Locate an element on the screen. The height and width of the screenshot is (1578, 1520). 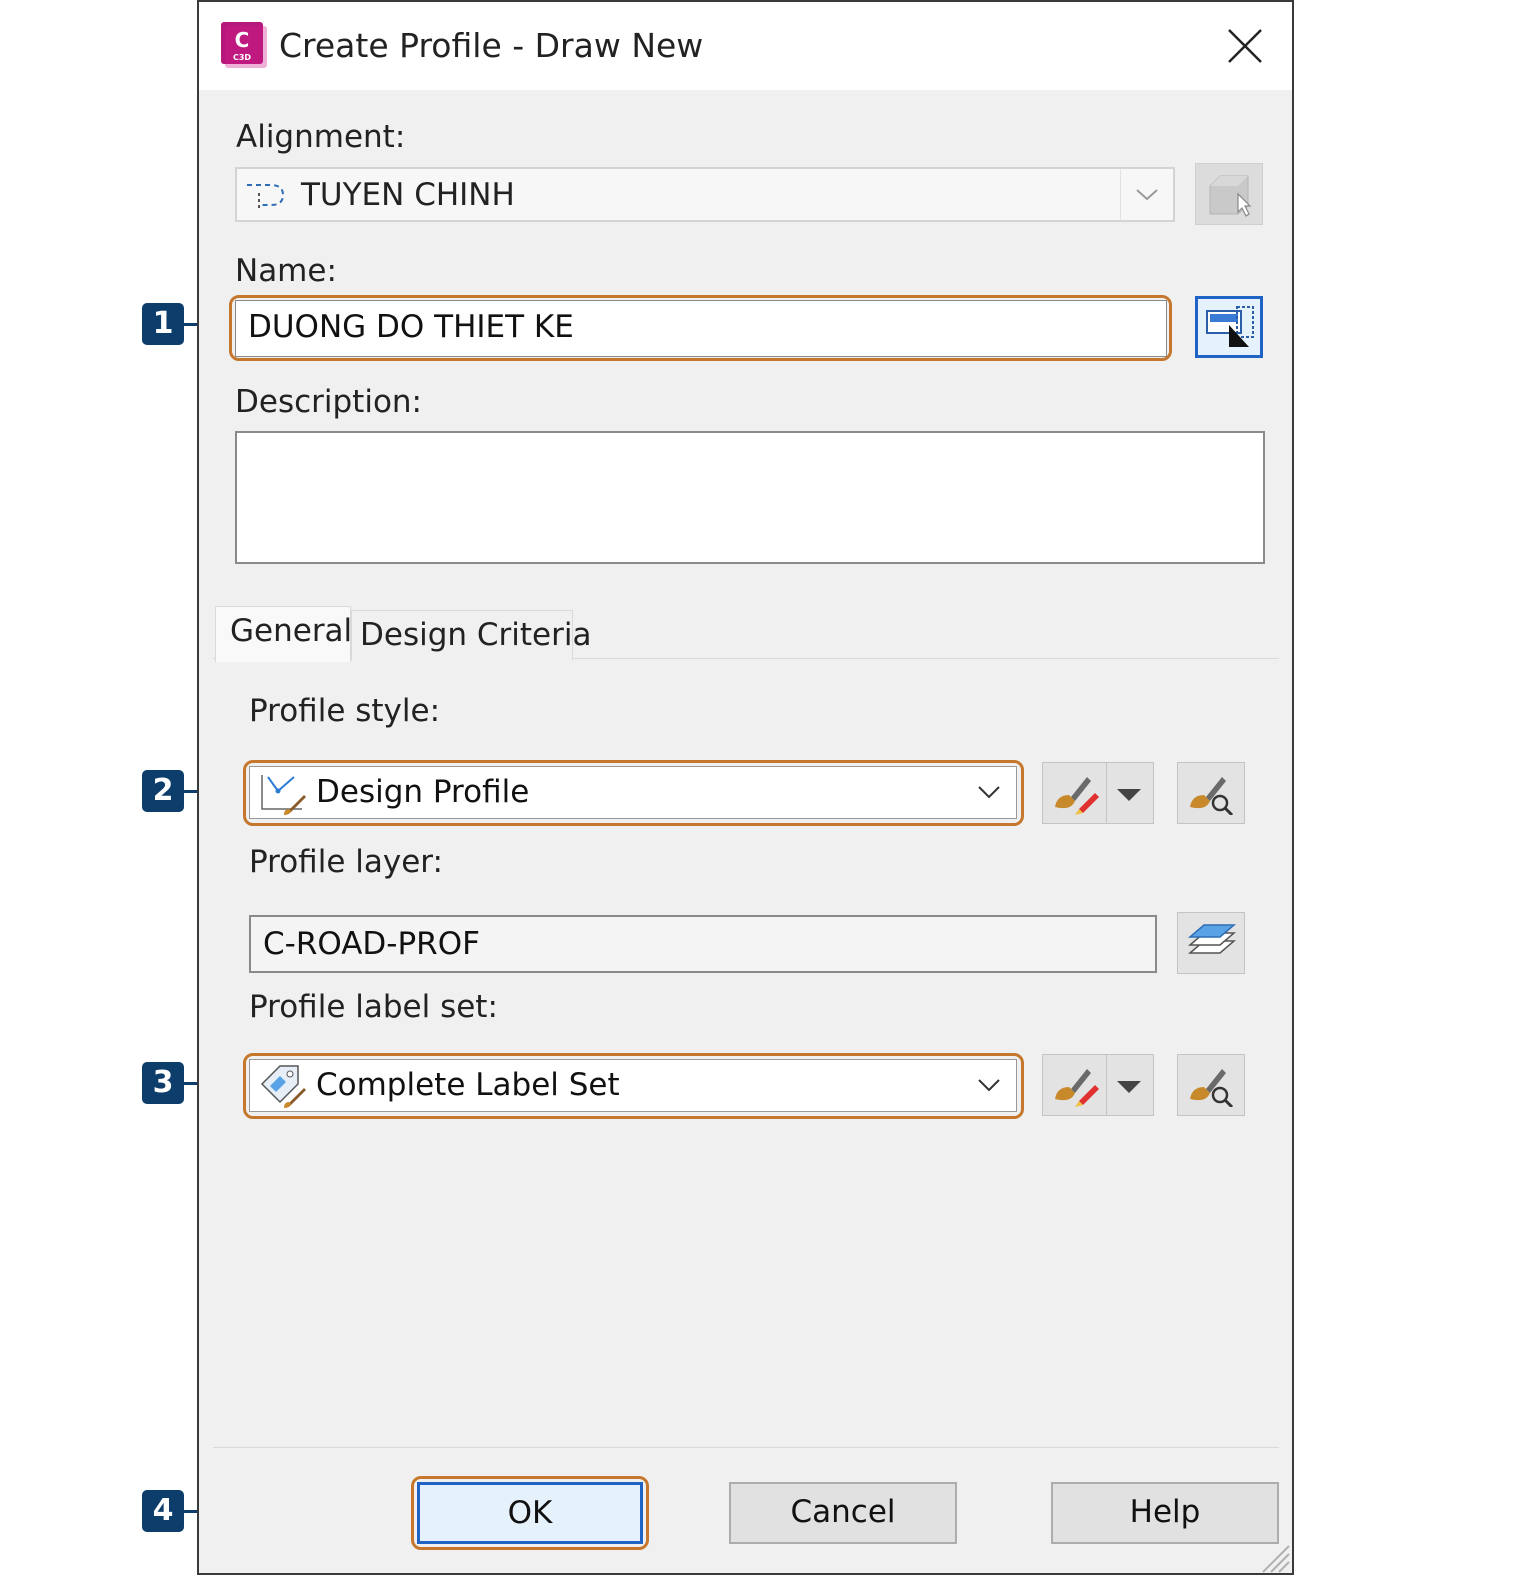
callout-badge-2: 2 is located at coordinates (163, 791).